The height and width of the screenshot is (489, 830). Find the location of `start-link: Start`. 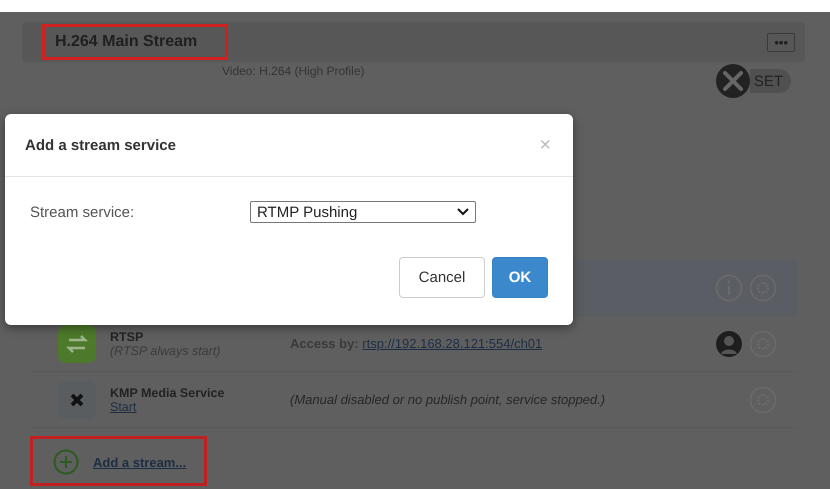

start-link: Start is located at coordinates (193, 407).